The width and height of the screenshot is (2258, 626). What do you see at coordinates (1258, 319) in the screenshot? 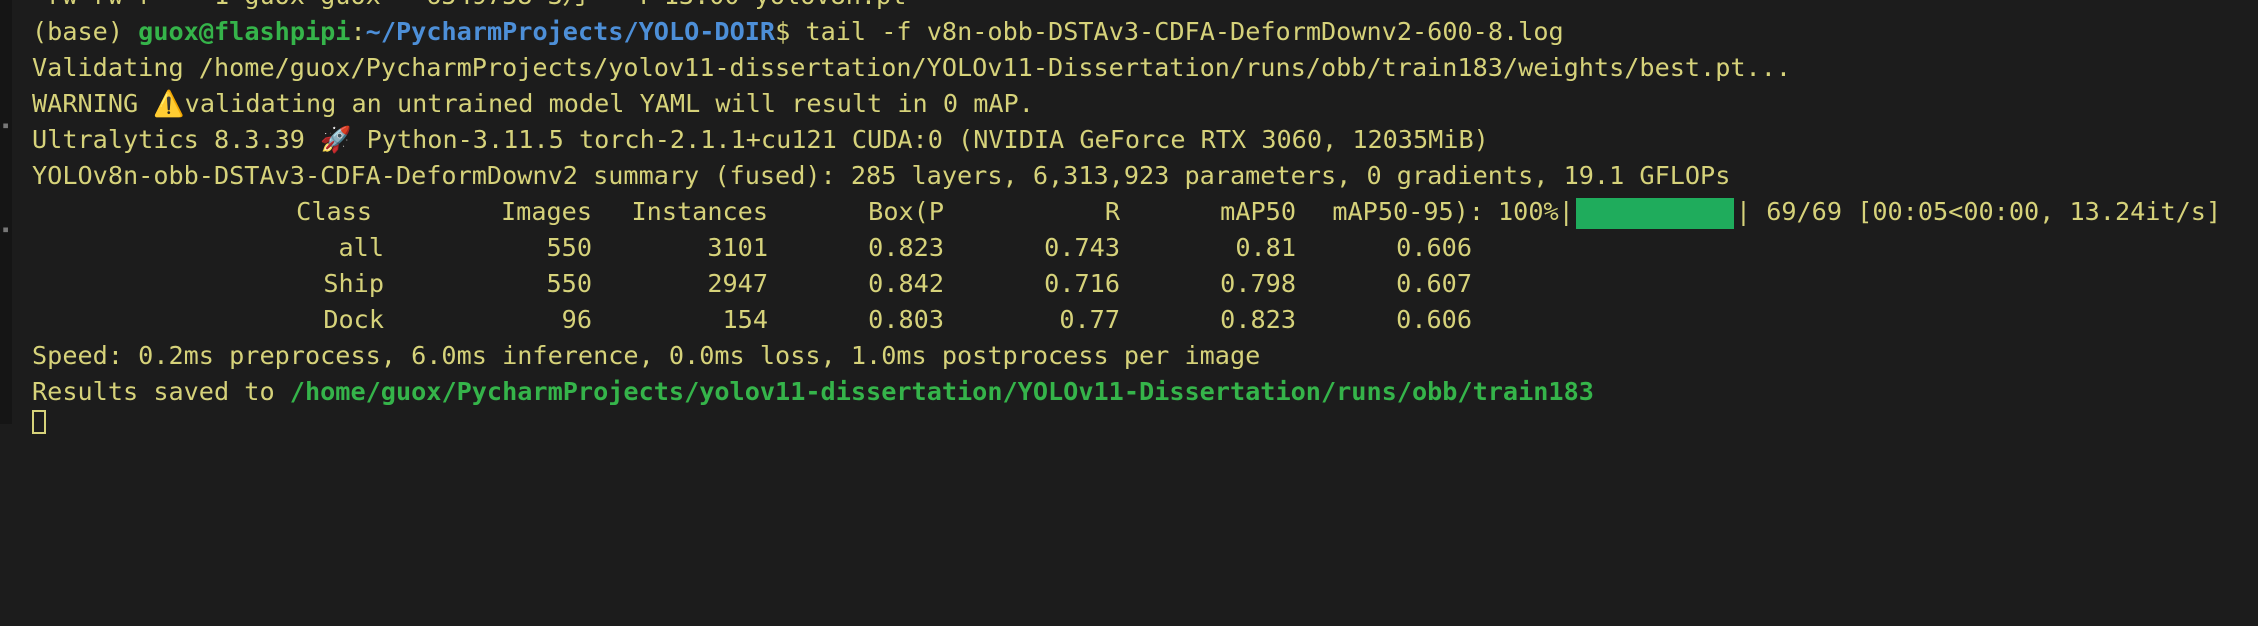
I see `row-map50: 0.823` at bounding box center [1258, 319].